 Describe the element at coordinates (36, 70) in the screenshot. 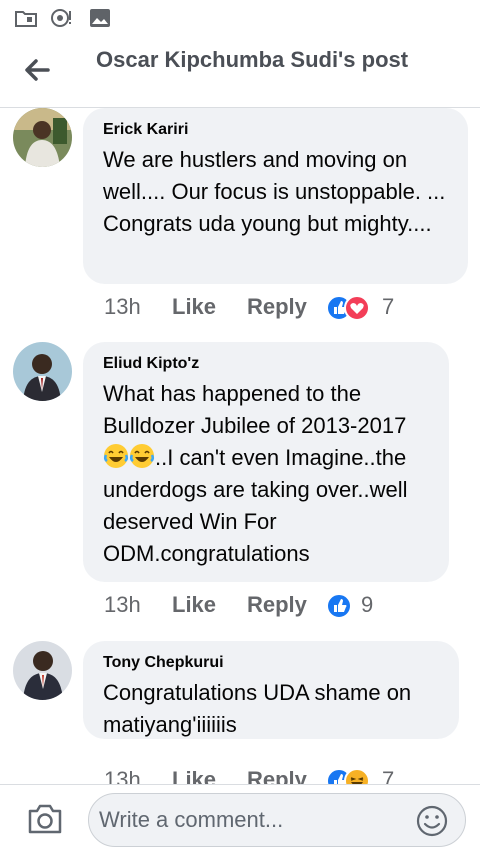

I see `back-arrow-icon` at that location.